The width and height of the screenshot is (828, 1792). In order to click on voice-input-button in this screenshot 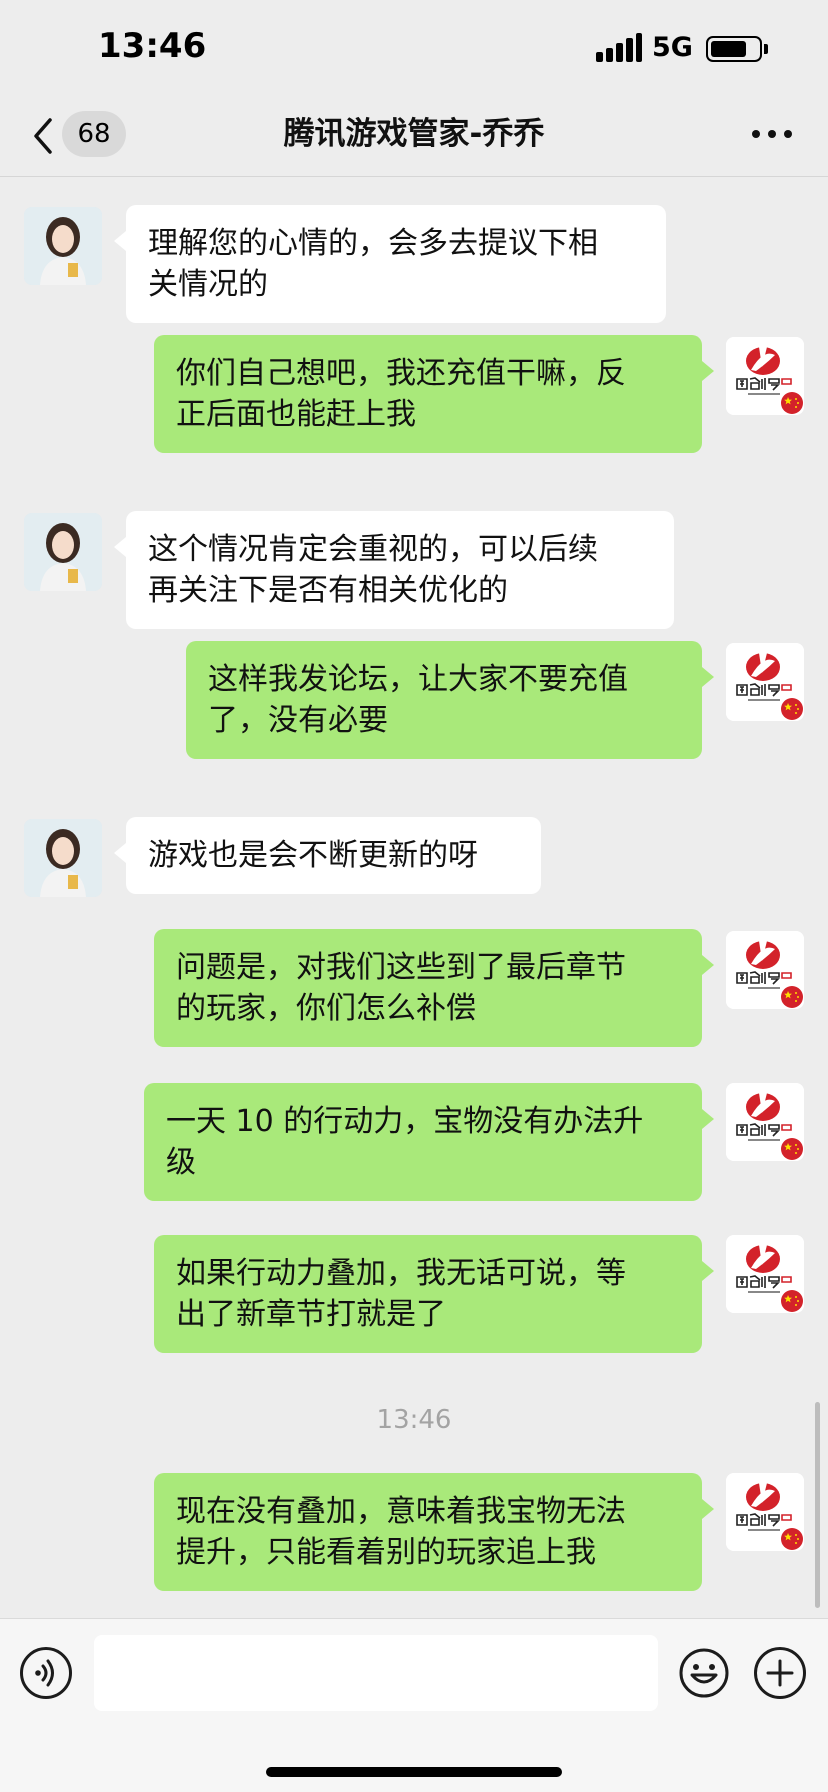, I will do `click(46, 1673)`.